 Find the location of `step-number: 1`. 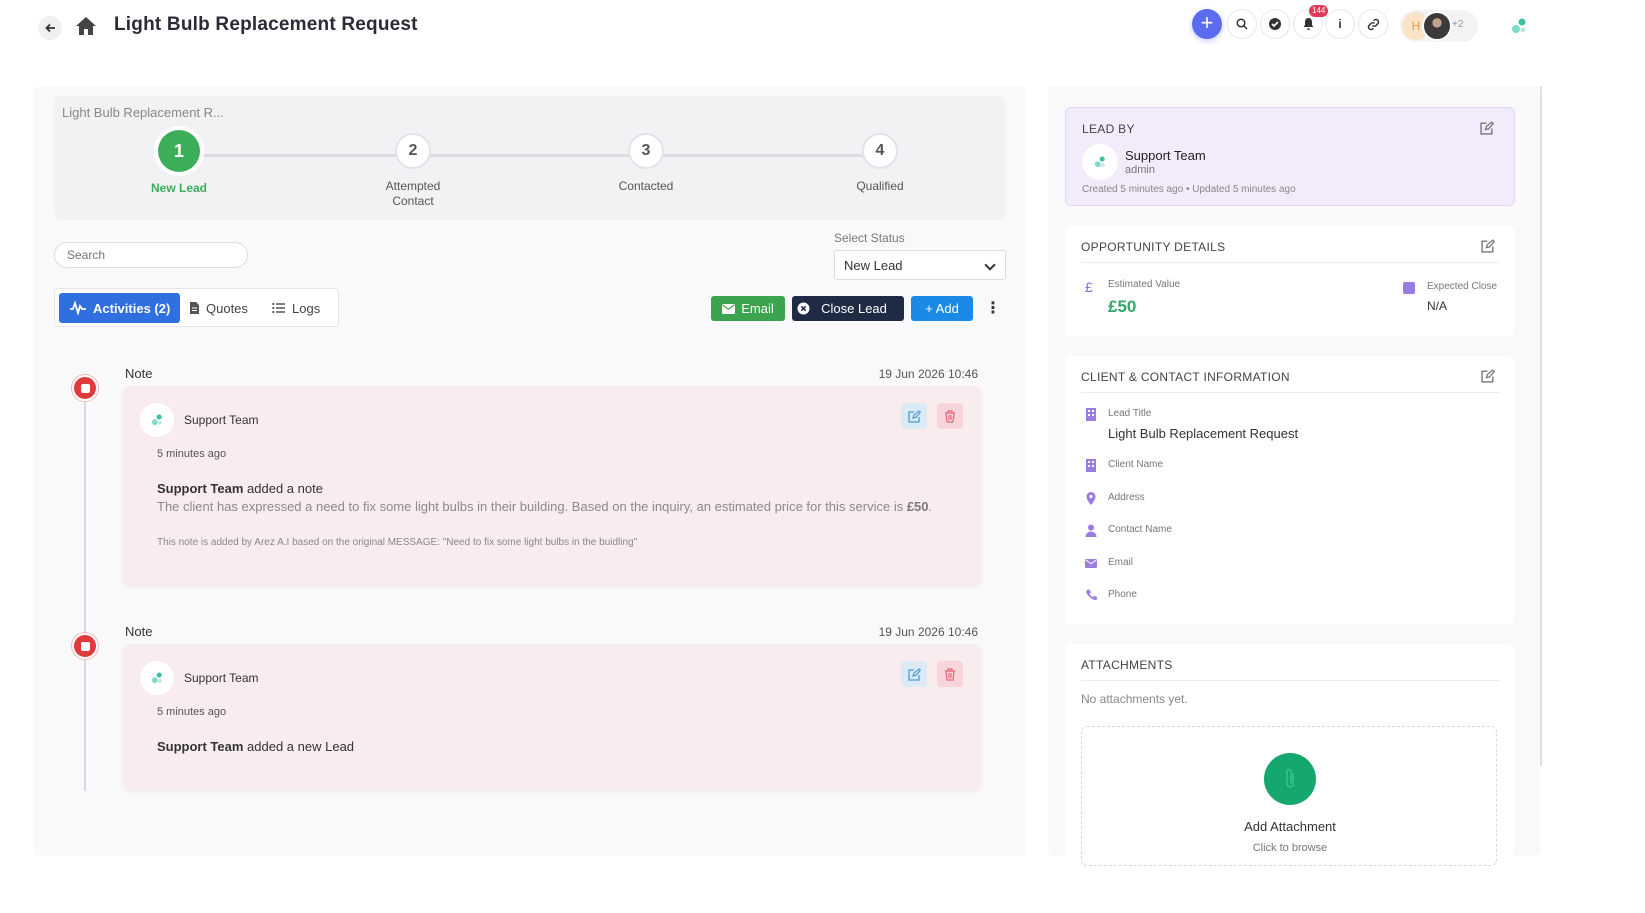

step-number: 1 is located at coordinates (179, 151).